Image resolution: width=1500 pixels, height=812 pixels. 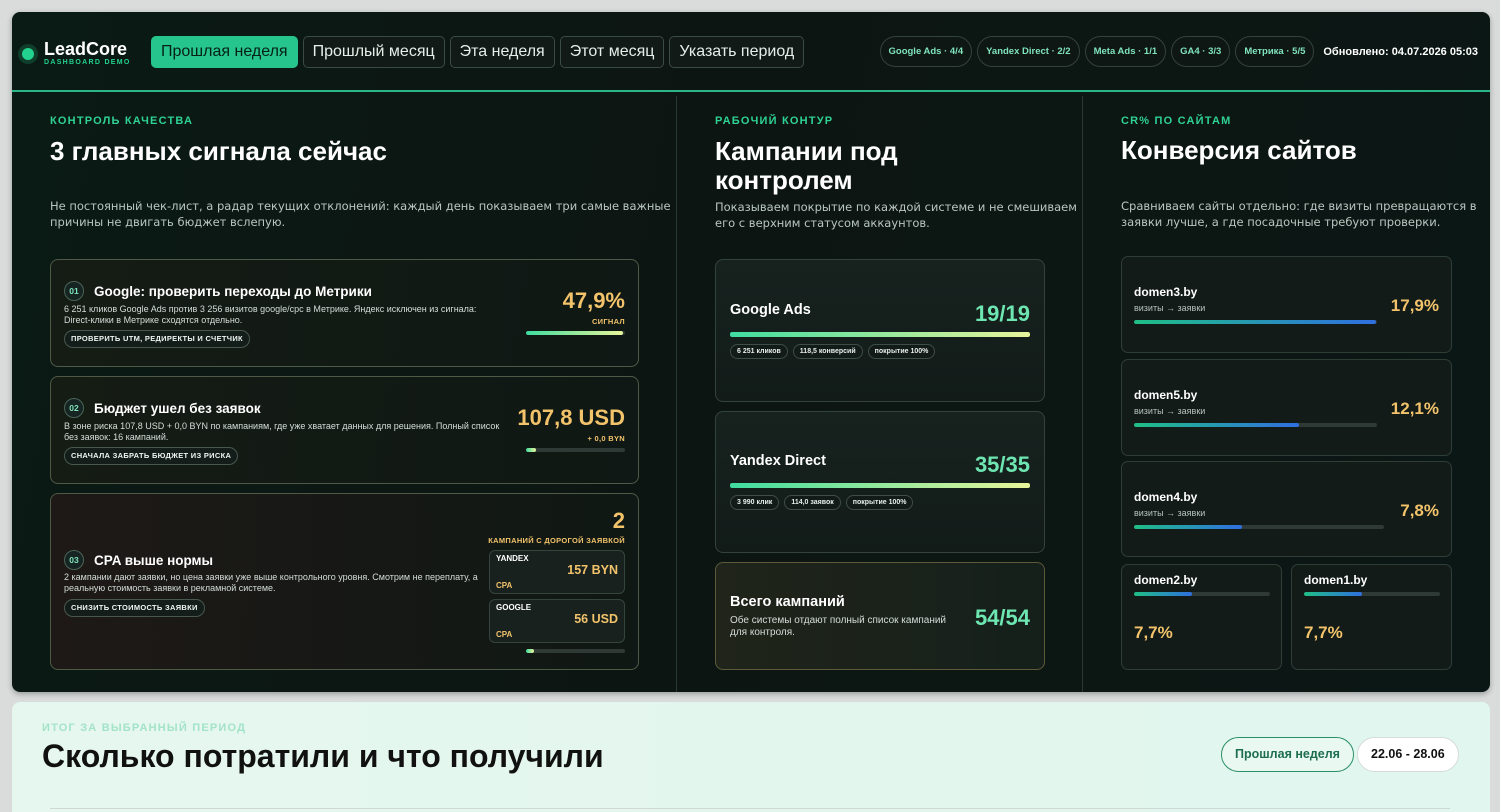 What do you see at coordinates (1275, 51) in the screenshot?
I see `source-chip-metrika: Метрика · 5/5` at bounding box center [1275, 51].